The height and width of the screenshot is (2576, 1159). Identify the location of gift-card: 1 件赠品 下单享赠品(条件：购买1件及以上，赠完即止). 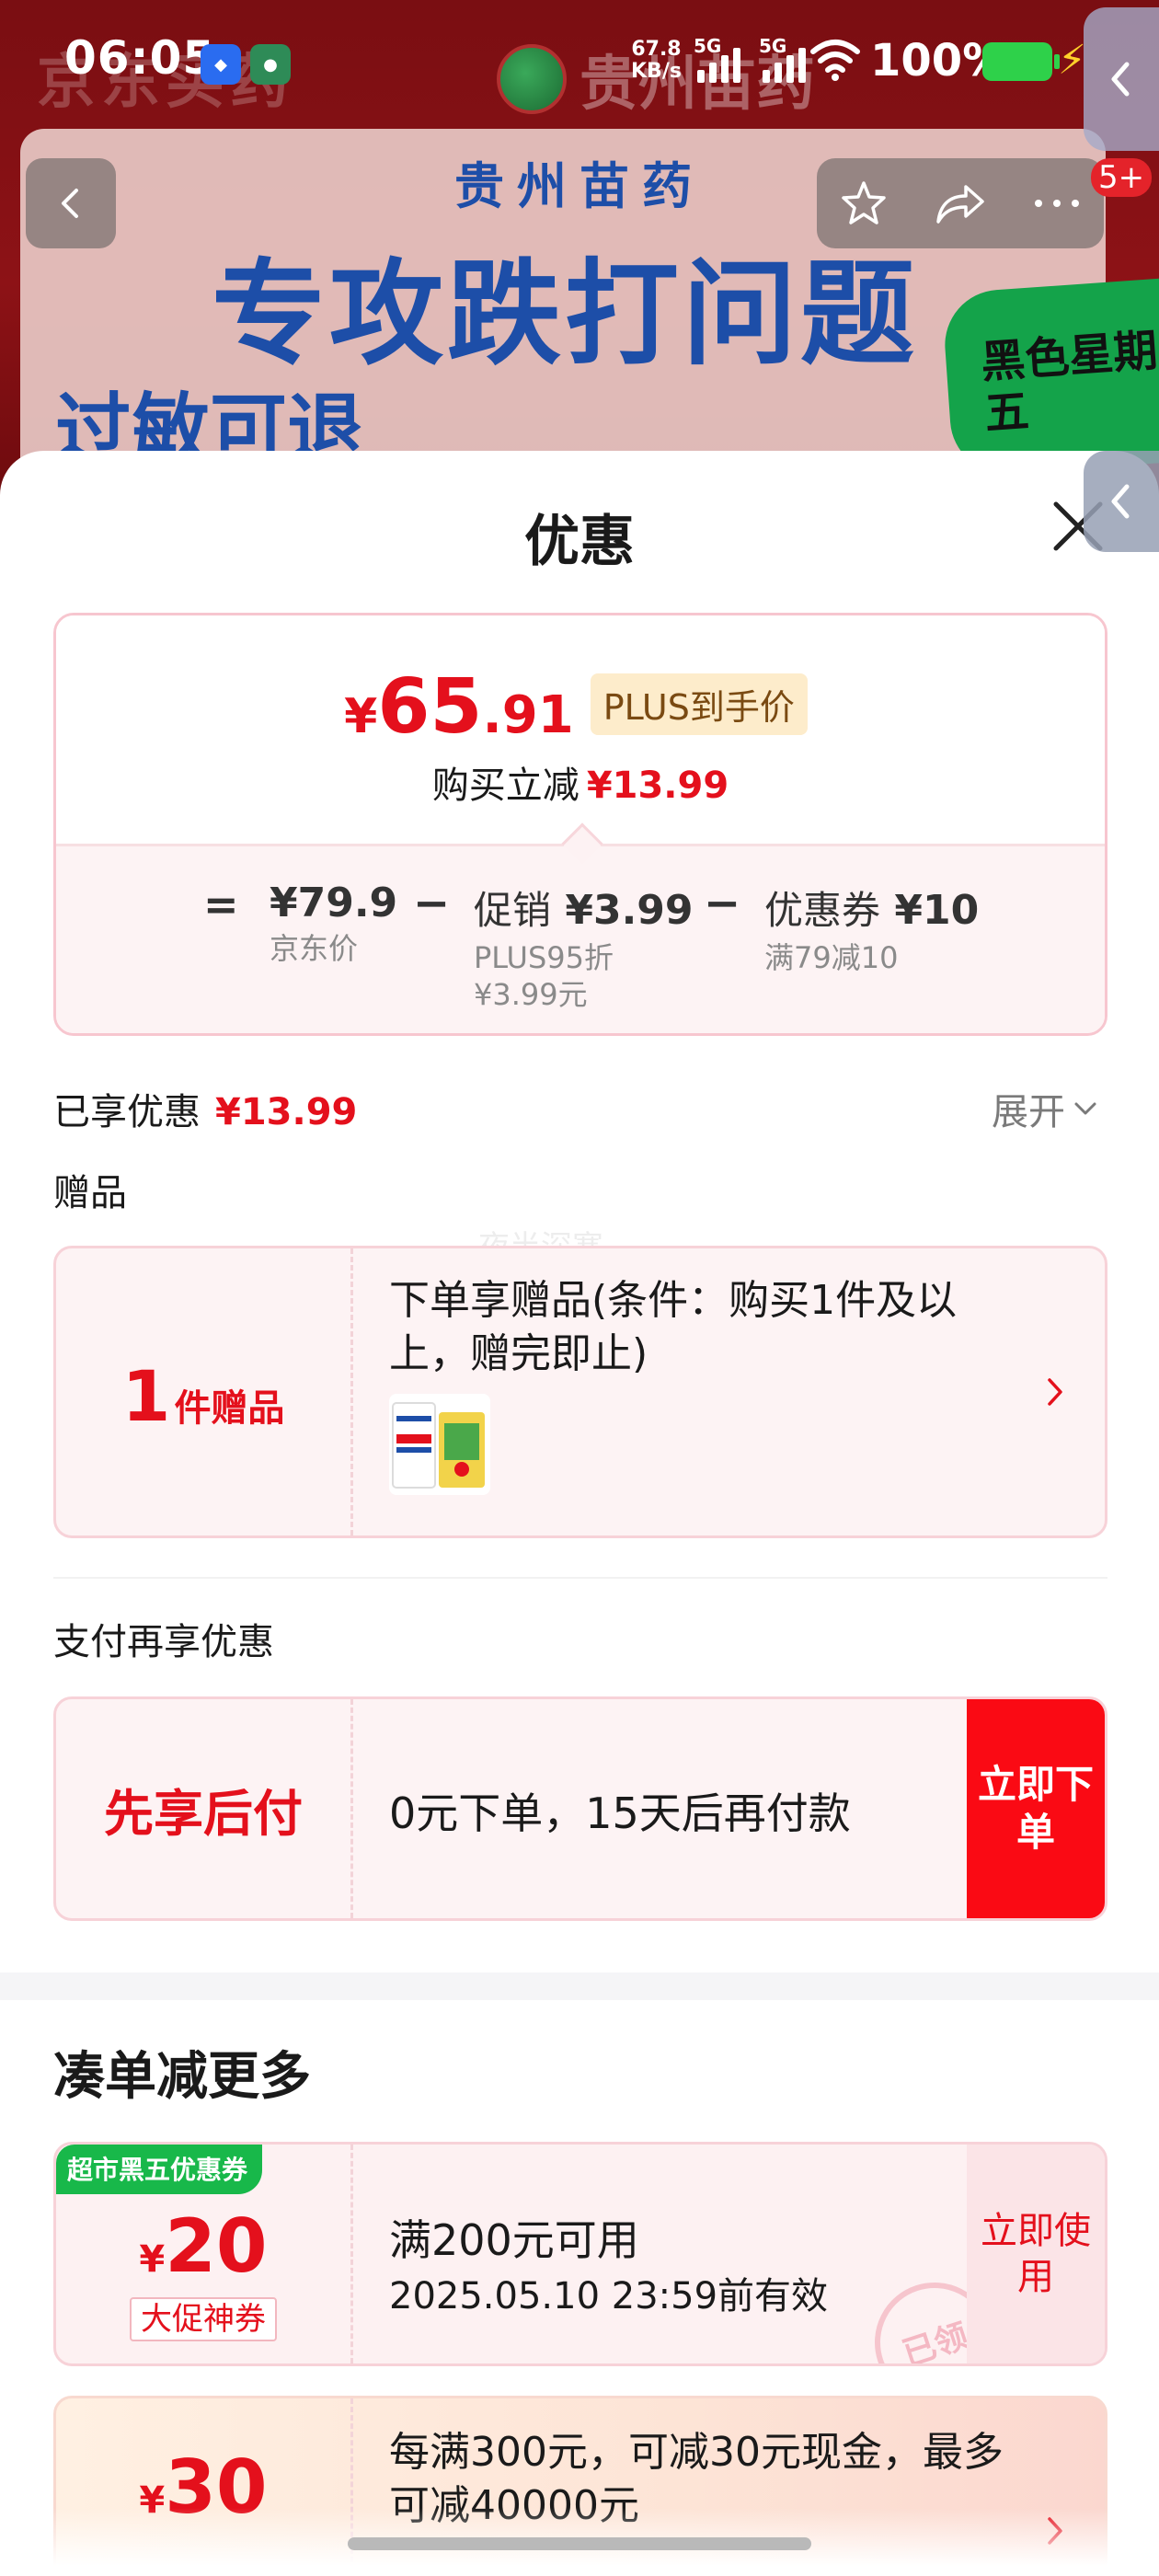
(580, 1392).